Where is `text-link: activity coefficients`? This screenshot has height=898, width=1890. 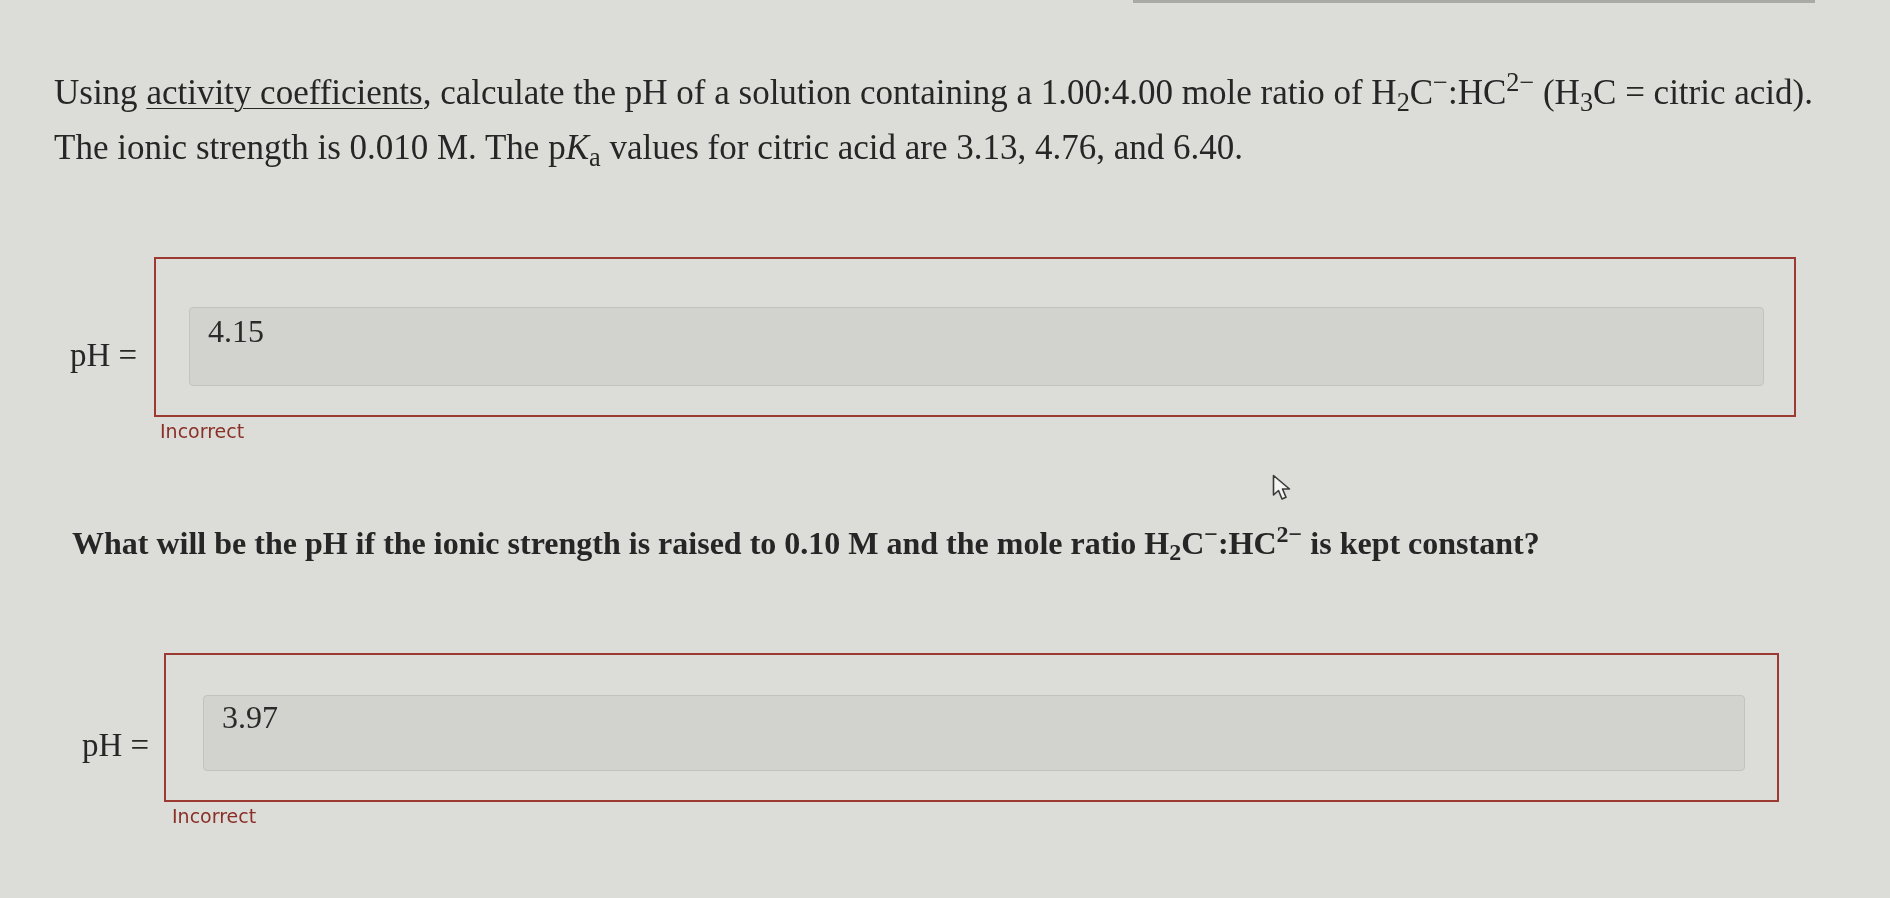 text-link: activity coefficients is located at coordinates (284, 92).